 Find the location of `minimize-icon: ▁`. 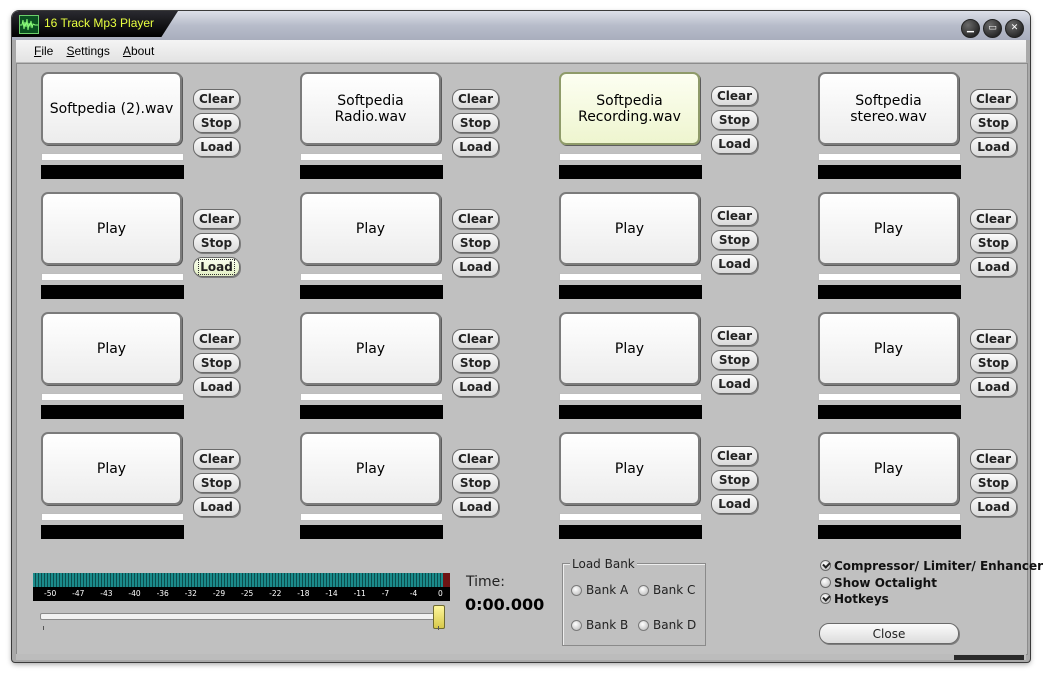

minimize-icon: ▁ is located at coordinates (970, 28).